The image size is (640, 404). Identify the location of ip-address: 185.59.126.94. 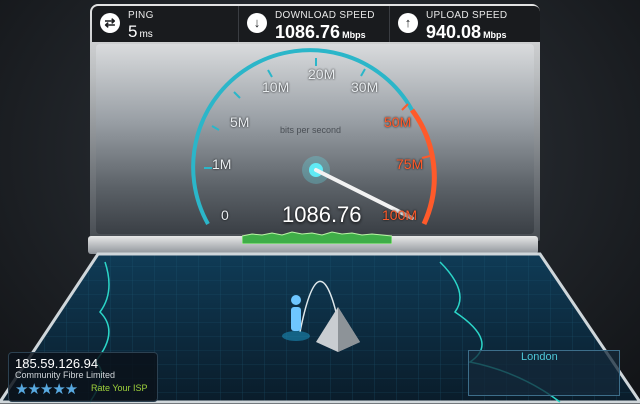
(57, 363).